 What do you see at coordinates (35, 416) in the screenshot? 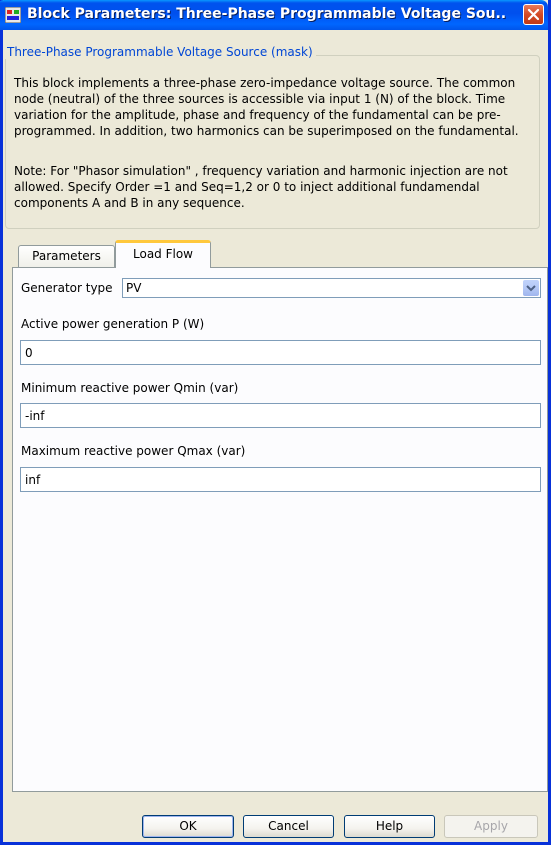
I see `qmin-value: -inf` at bounding box center [35, 416].